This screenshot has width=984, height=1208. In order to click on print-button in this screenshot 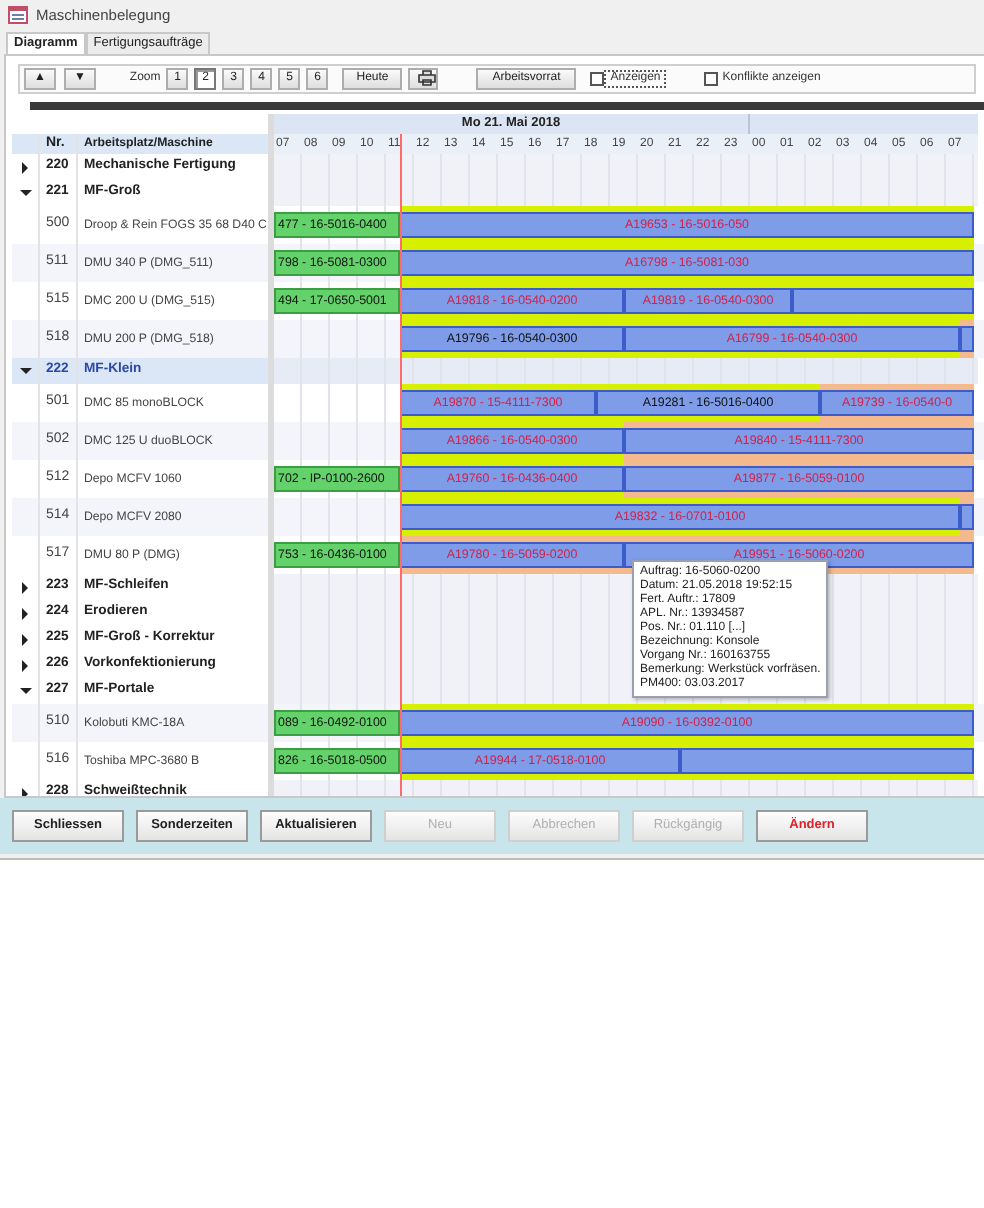, I will do `click(423, 79)`.